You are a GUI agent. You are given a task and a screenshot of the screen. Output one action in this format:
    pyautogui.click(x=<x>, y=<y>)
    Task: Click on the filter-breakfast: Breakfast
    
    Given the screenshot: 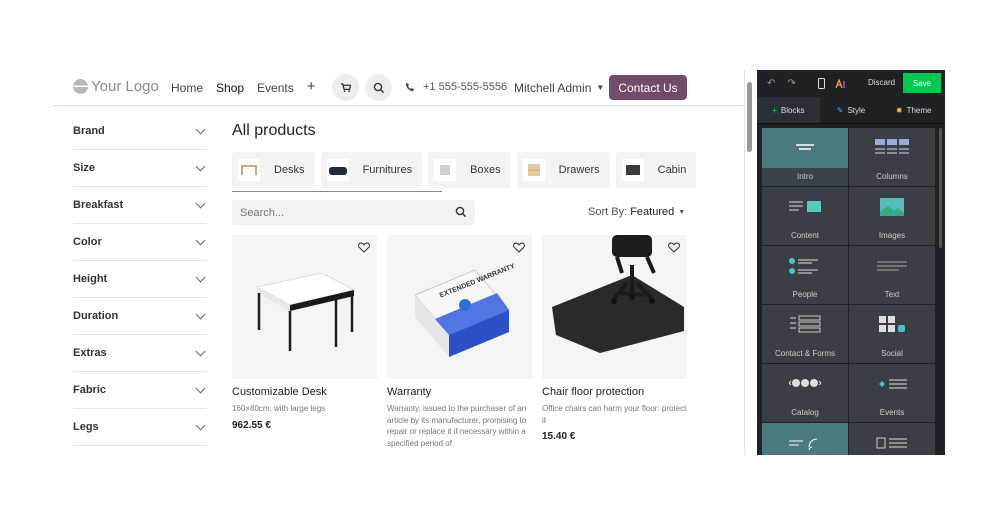 What is the action you would take?
    pyautogui.click(x=140, y=205)
    